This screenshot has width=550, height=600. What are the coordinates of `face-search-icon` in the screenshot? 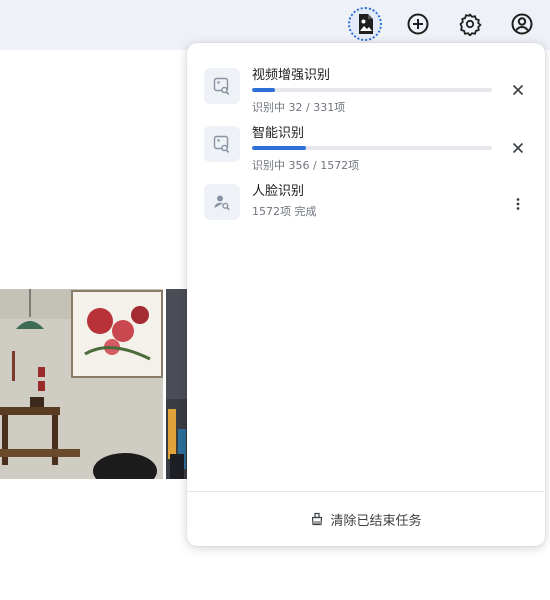 It's located at (222, 203).